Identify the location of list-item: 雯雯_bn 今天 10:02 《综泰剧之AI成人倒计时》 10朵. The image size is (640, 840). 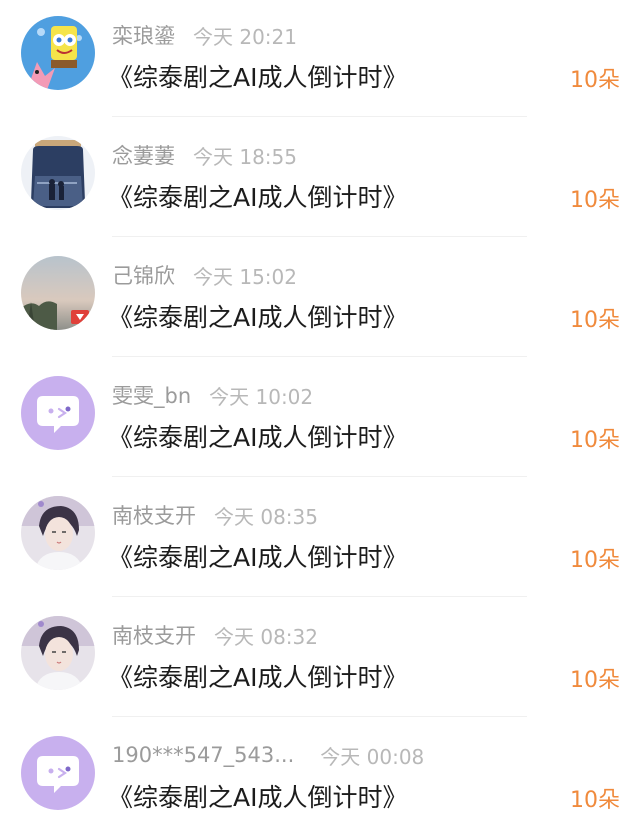
(320, 420).